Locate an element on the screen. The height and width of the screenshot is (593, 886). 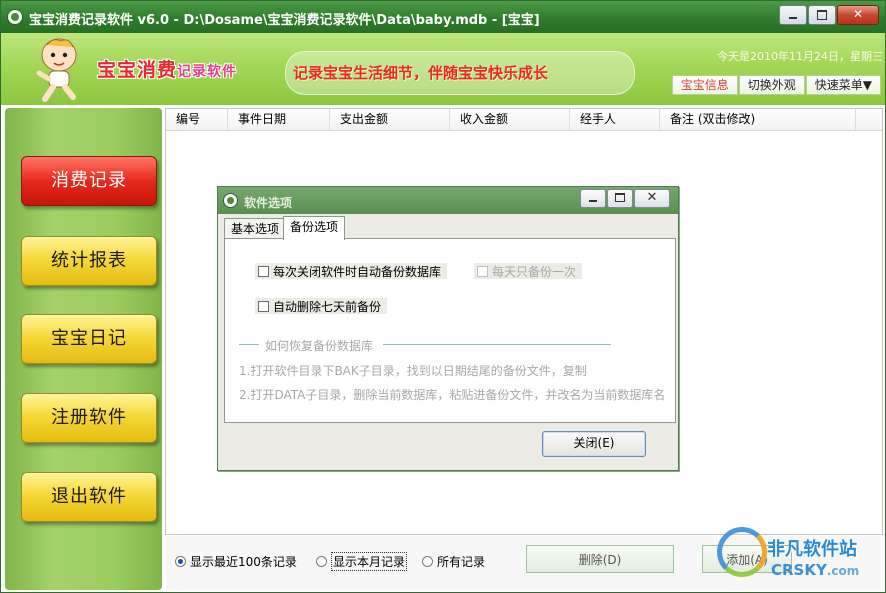
close-button: ✕ is located at coordinates (858, 15).